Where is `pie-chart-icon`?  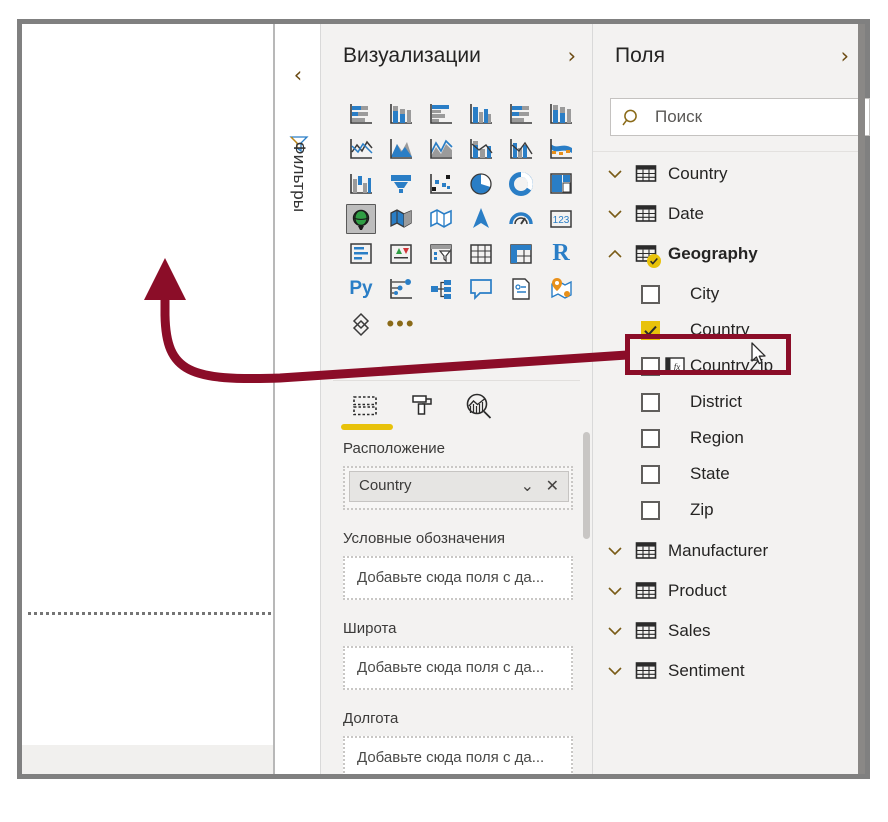
pie-chart-icon is located at coordinates (481, 183).